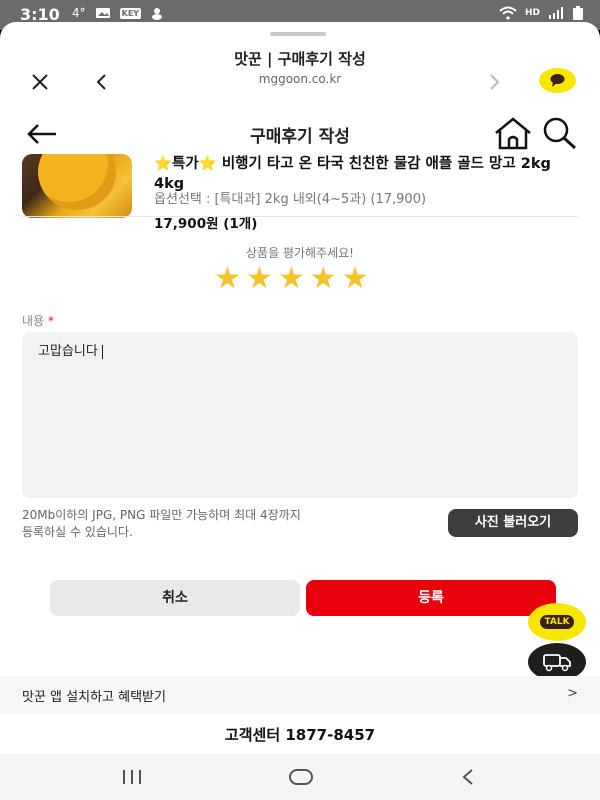 This screenshot has height=800, width=600. What do you see at coordinates (300, 131) in the screenshot?
I see `page-header: 구매후기 작성` at bounding box center [300, 131].